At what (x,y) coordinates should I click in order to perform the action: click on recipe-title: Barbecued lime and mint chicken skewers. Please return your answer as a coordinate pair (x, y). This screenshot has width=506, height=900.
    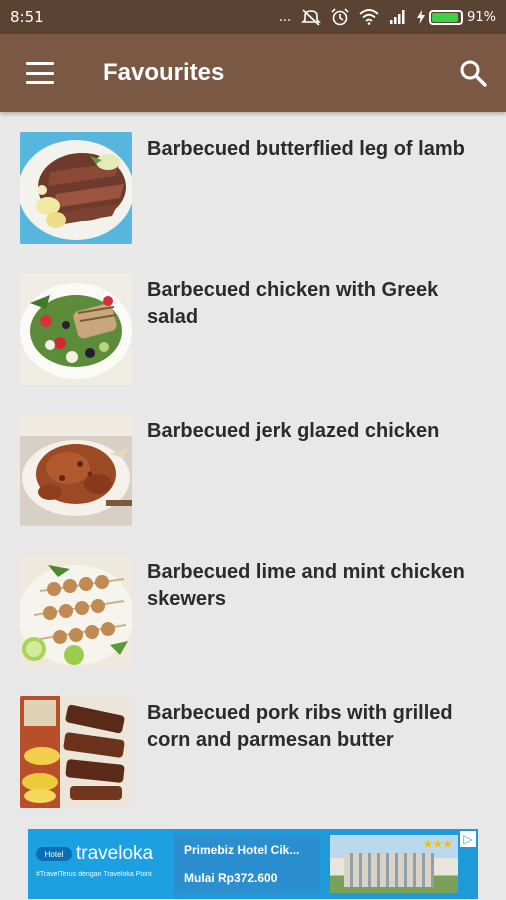
    Looking at the image, I should click on (306, 585).